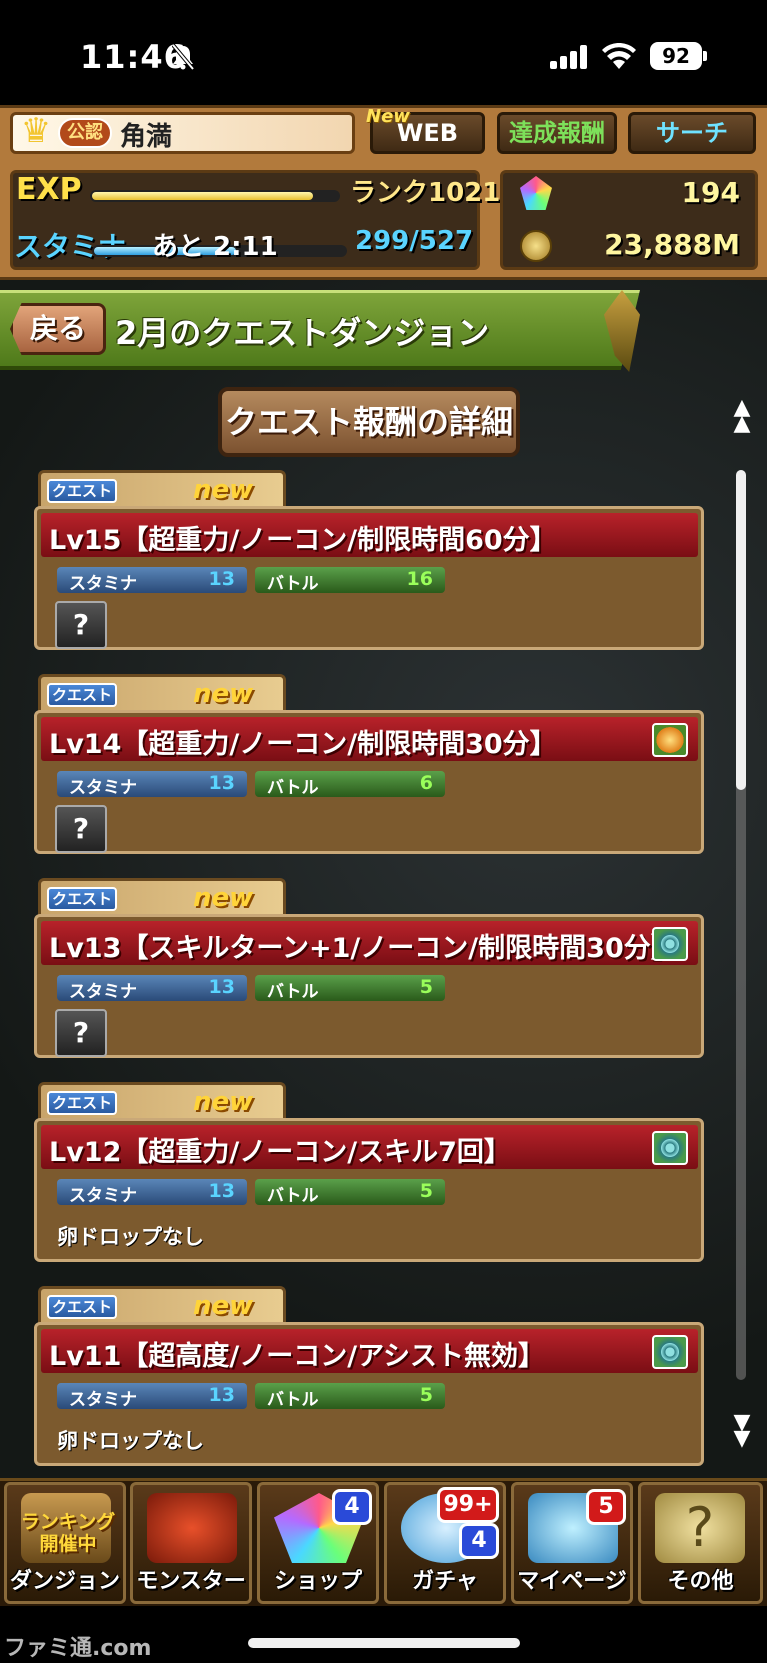 This screenshot has width=767, height=1663. I want to click on quest-title: Lv14【超重力/ノーコン/制限時間30分】, so click(303, 744).